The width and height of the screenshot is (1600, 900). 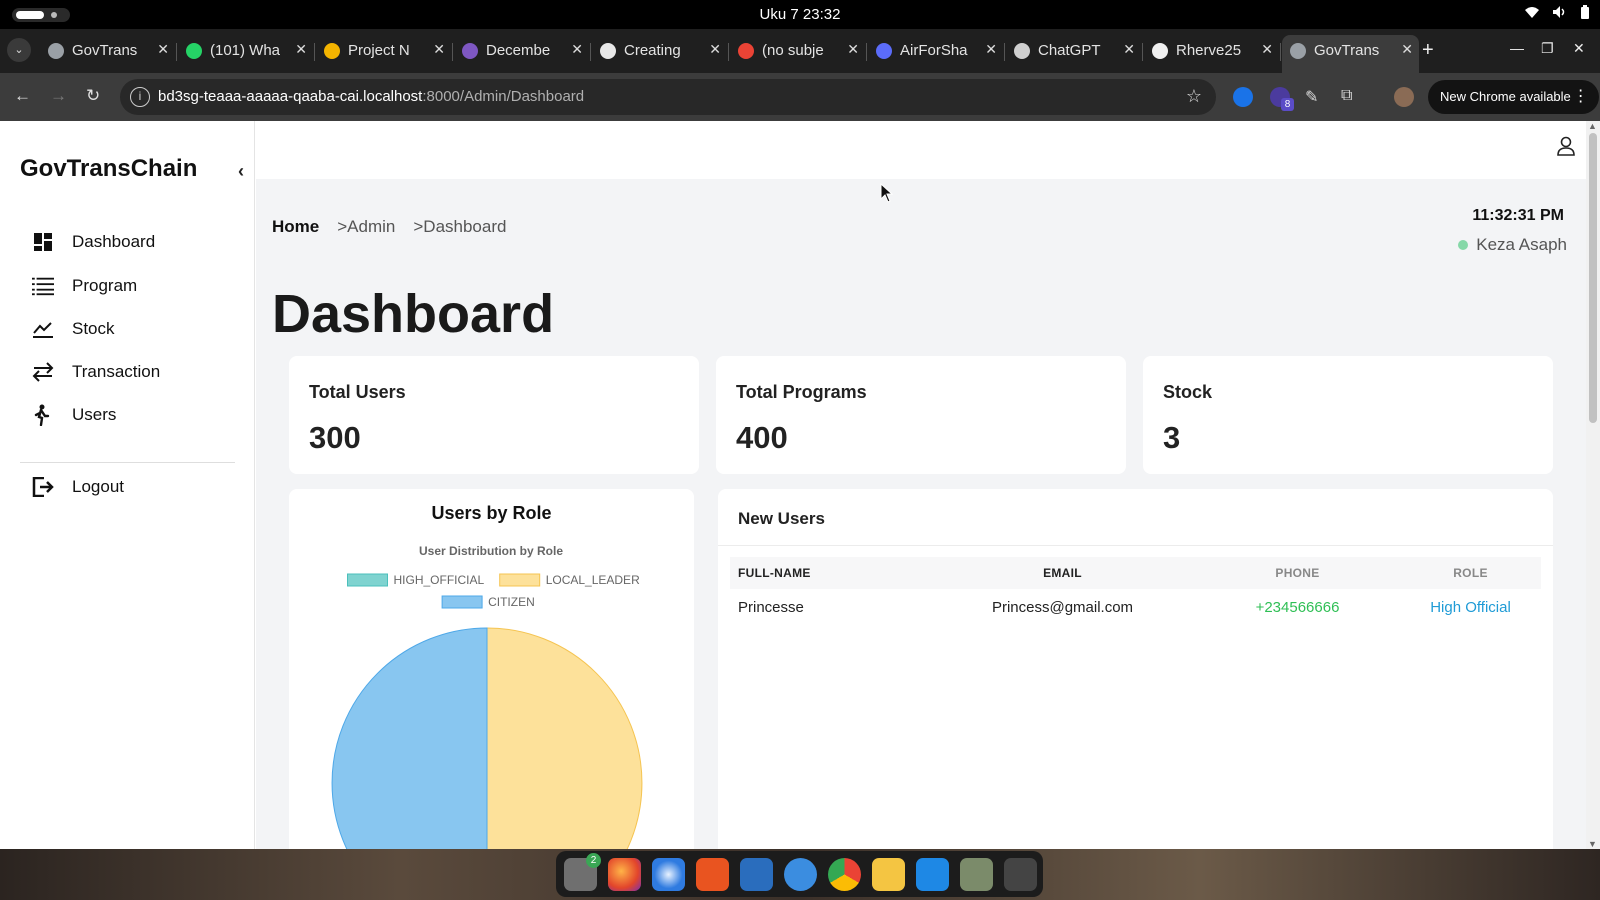 I want to click on new-chrome-available-button: New Chrome available ⋮, so click(x=1513, y=97).